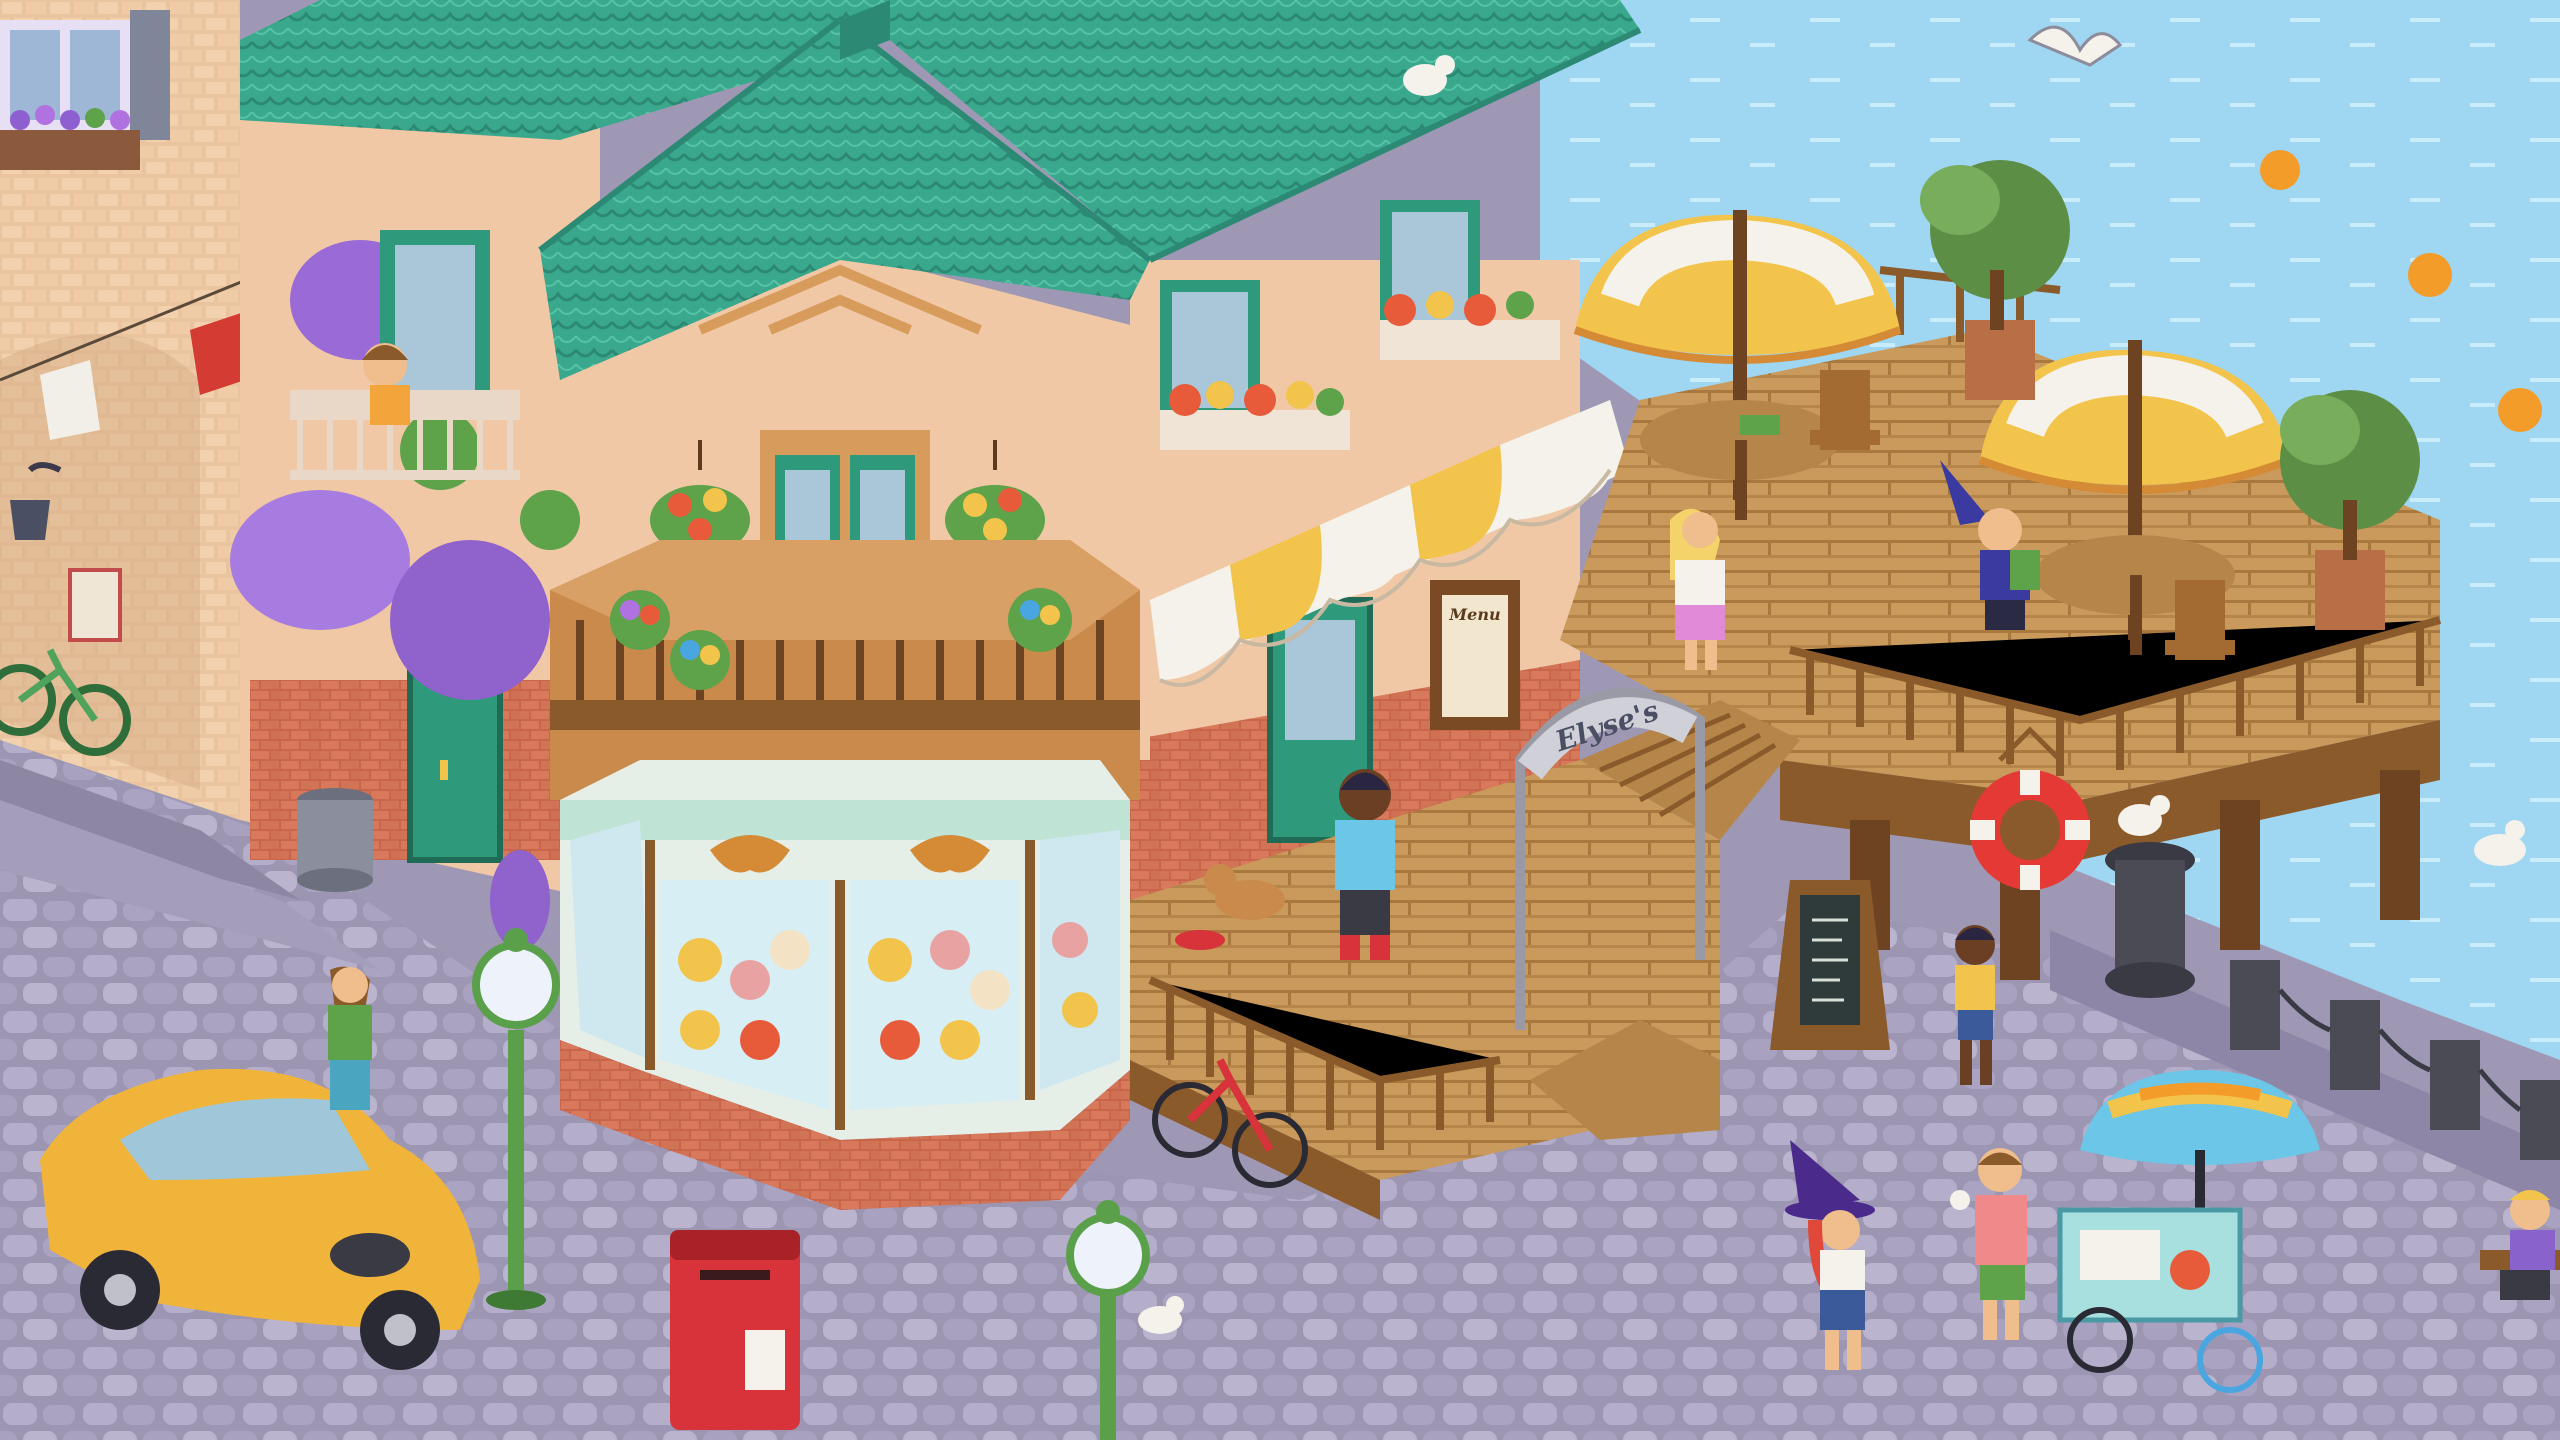 This screenshot has width=2560, height=1440. Describe the element at coordinates (735, 1330) in the screenshot. I see `mailbox-icon` at that location.